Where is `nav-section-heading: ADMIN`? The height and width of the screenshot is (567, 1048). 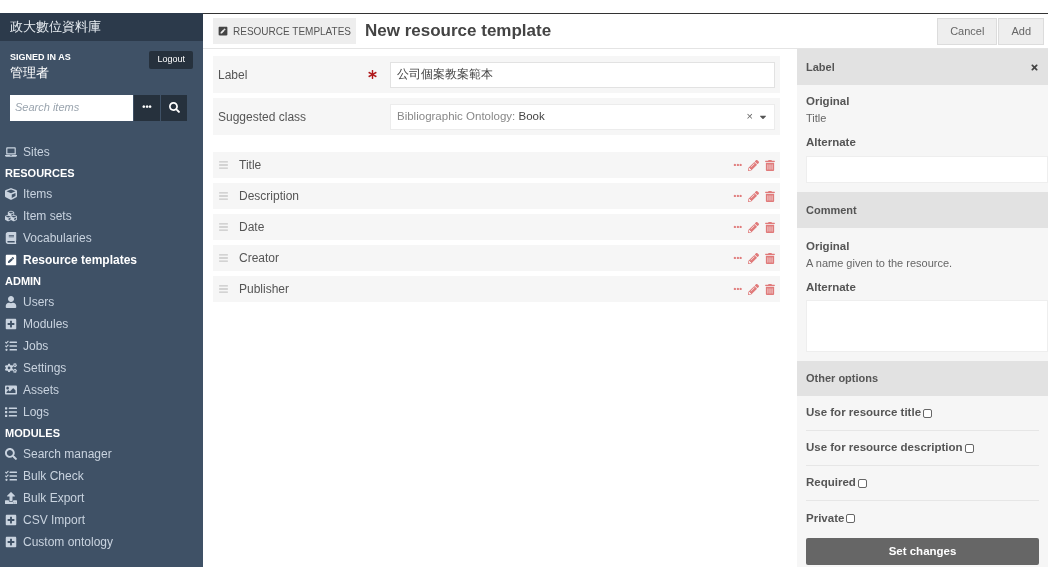 nav-section-heading: ADMIN is located at coordinates (24, 282).